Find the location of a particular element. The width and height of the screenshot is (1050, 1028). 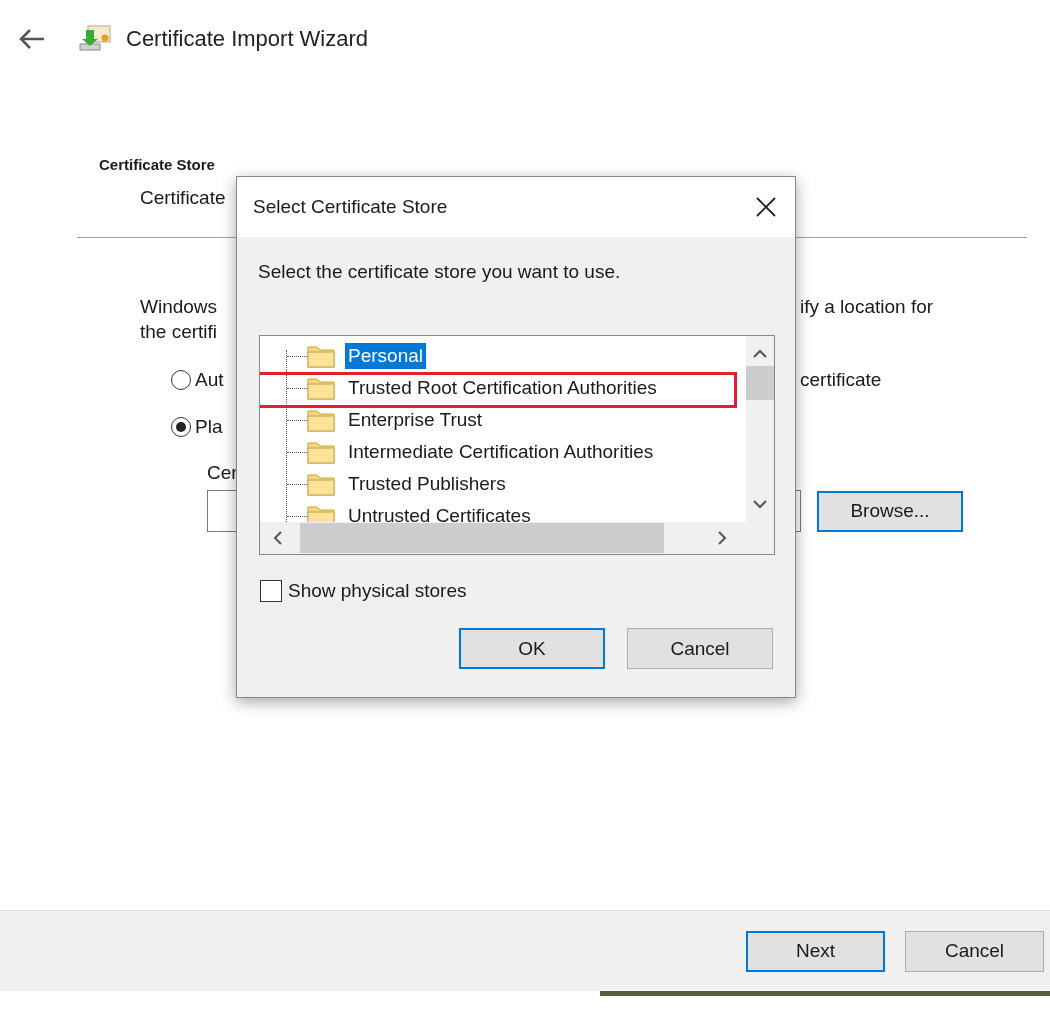

tree-item: Intermediate Certification Authorities is located at coordinates (501, 452).